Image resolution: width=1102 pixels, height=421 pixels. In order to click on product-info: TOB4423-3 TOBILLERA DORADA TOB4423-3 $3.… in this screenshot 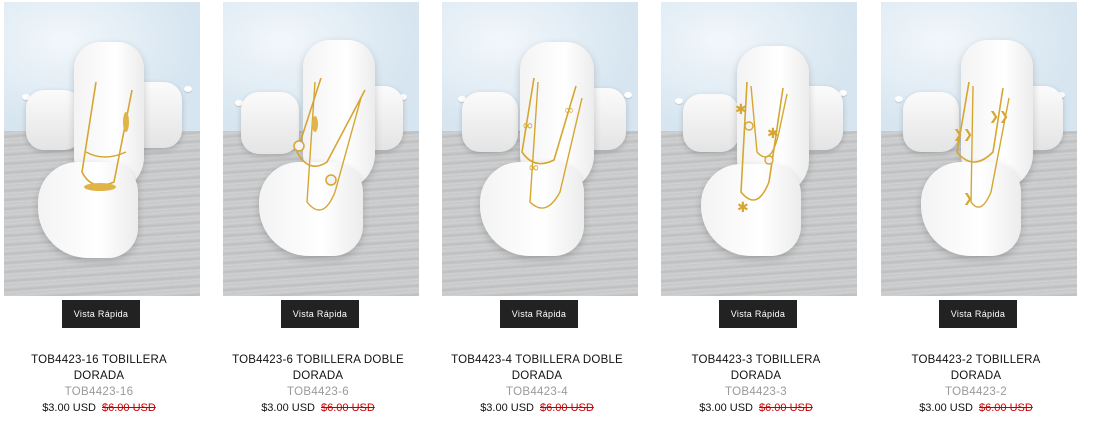, I will do `click(756, 384)`.